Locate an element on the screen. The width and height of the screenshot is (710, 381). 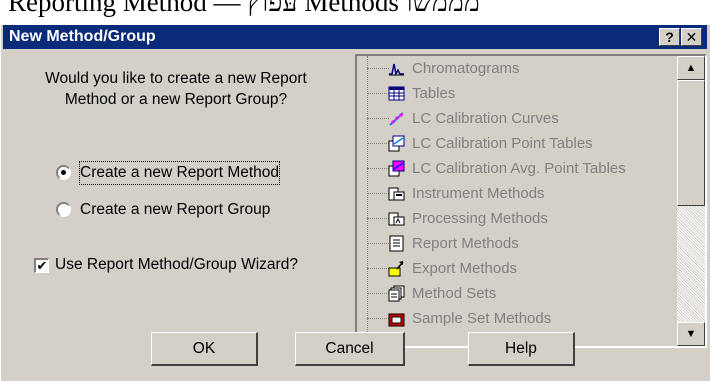
tree-label: Chromatograms is located at coordinates (466, 68).